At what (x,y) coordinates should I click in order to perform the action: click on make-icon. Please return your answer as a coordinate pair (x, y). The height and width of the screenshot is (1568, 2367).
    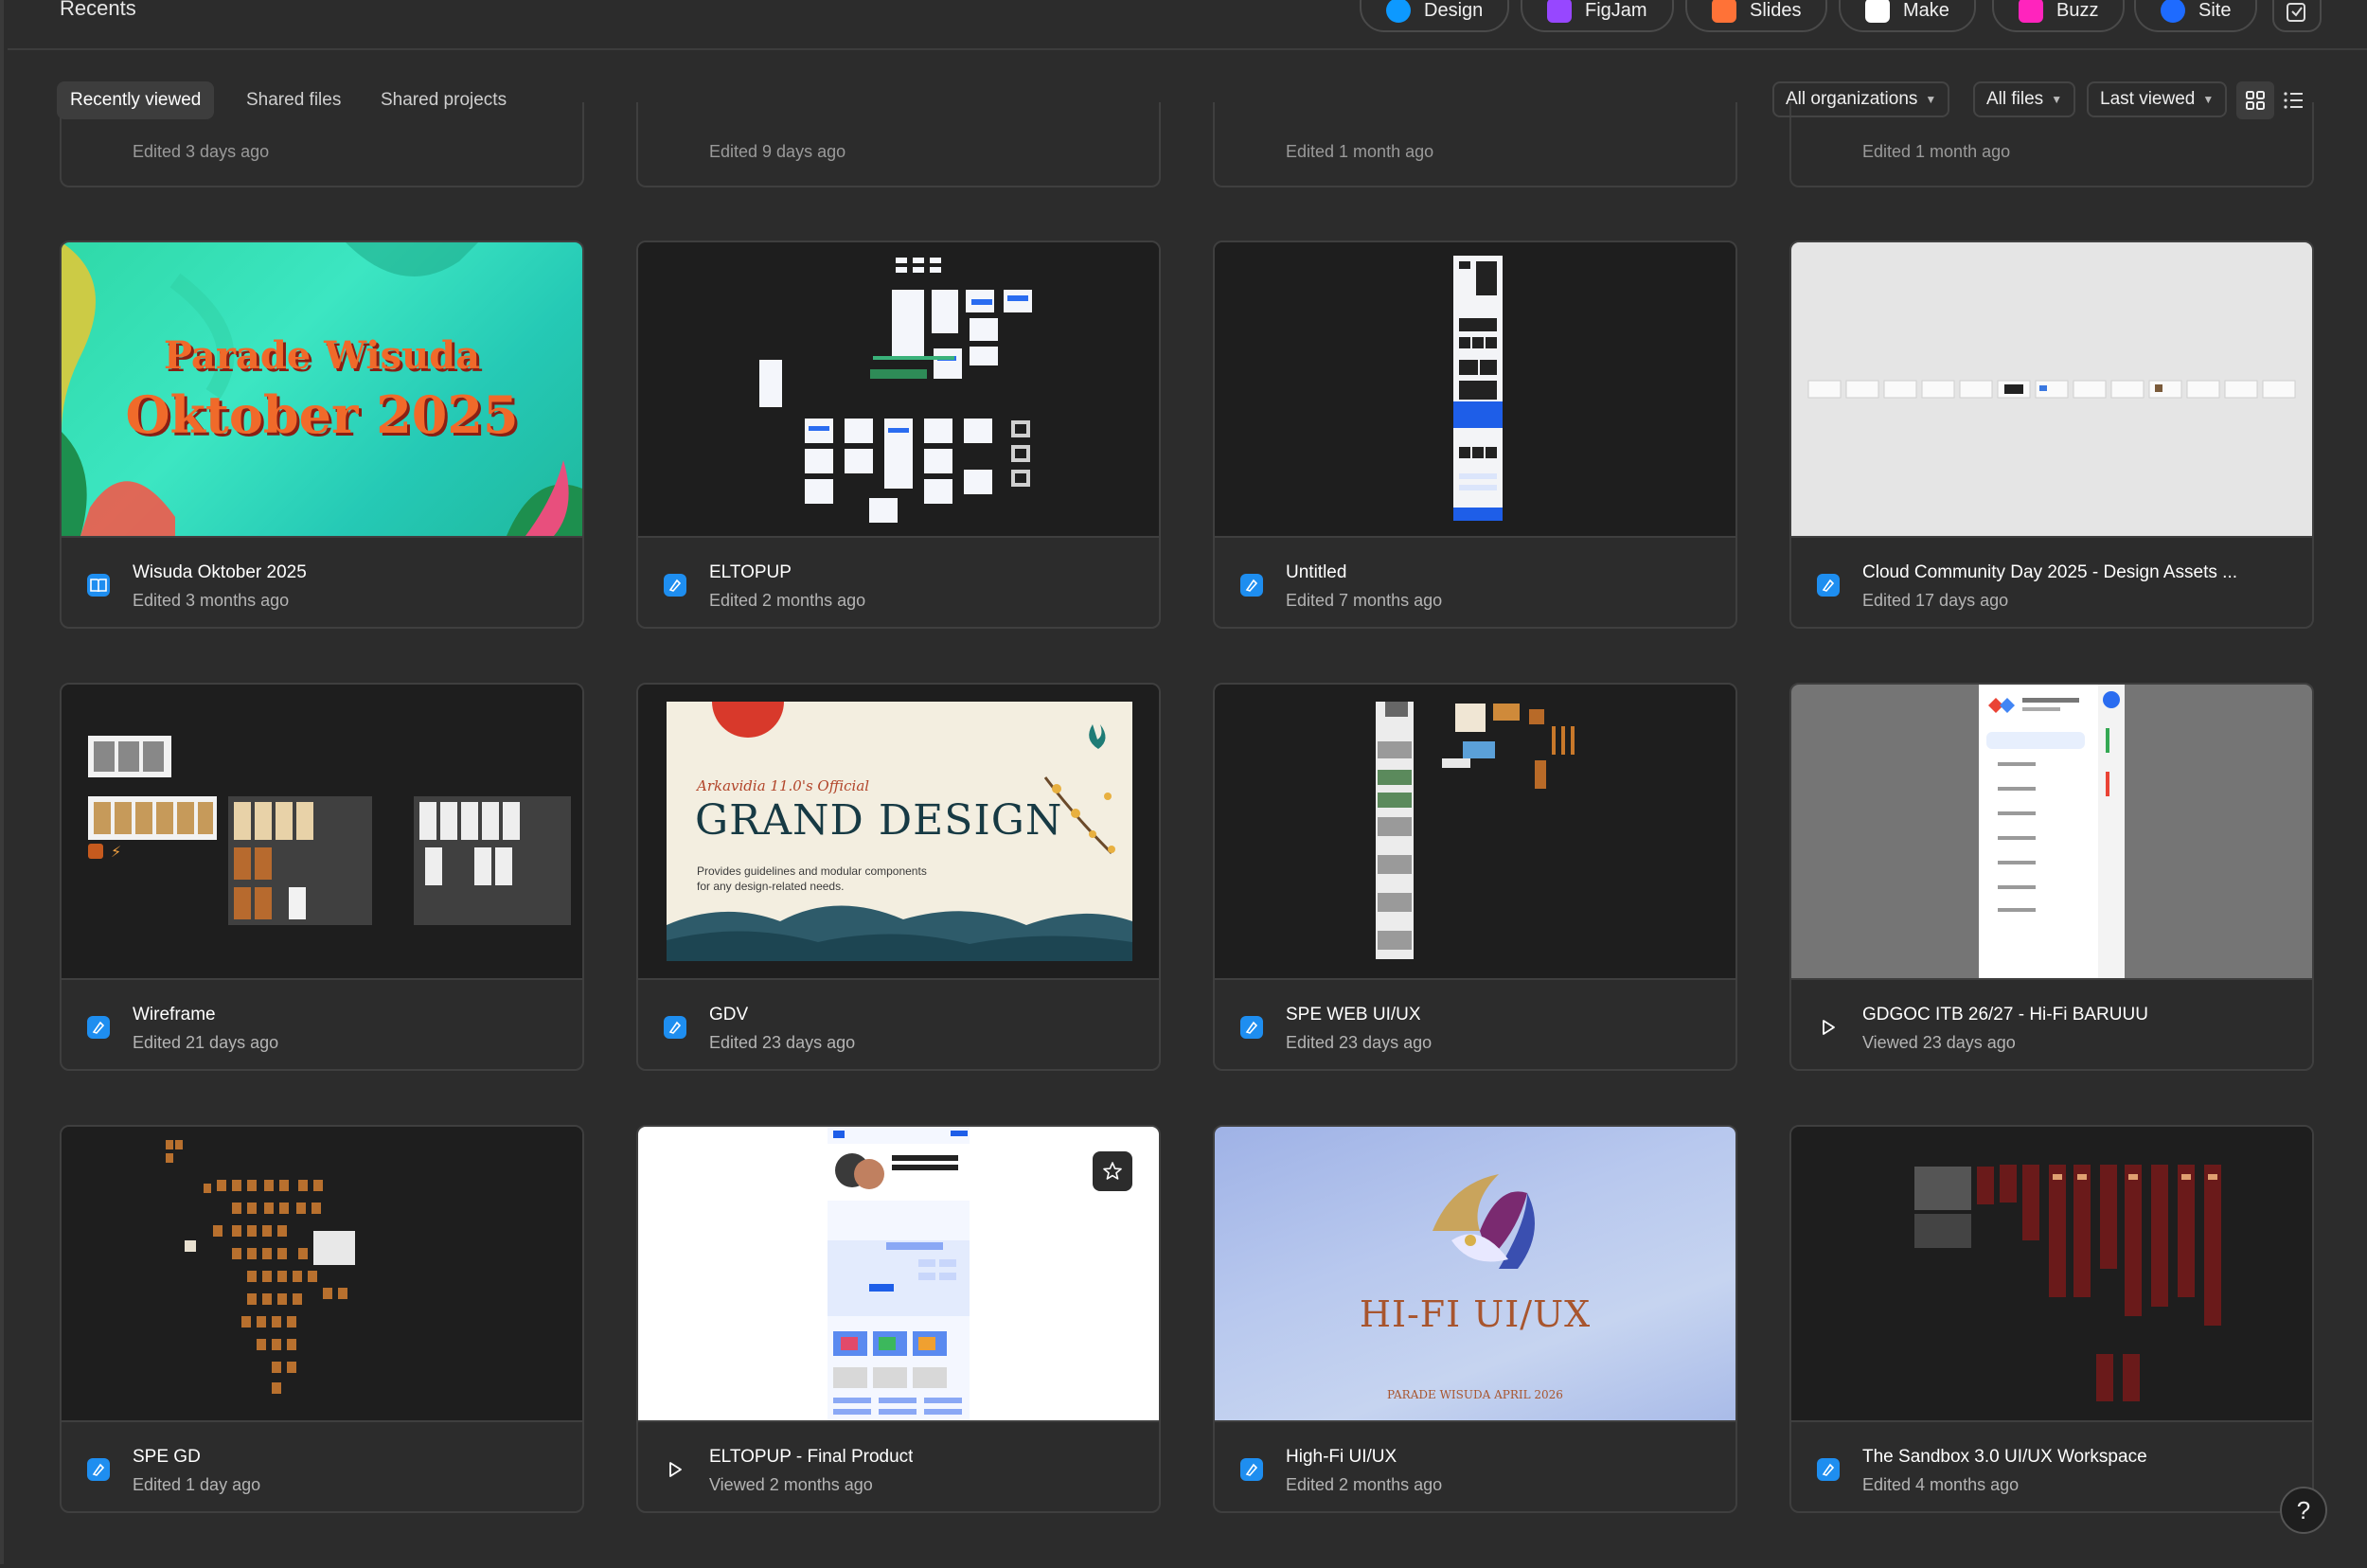
    Looking at the image, I should click on (1877, 11).